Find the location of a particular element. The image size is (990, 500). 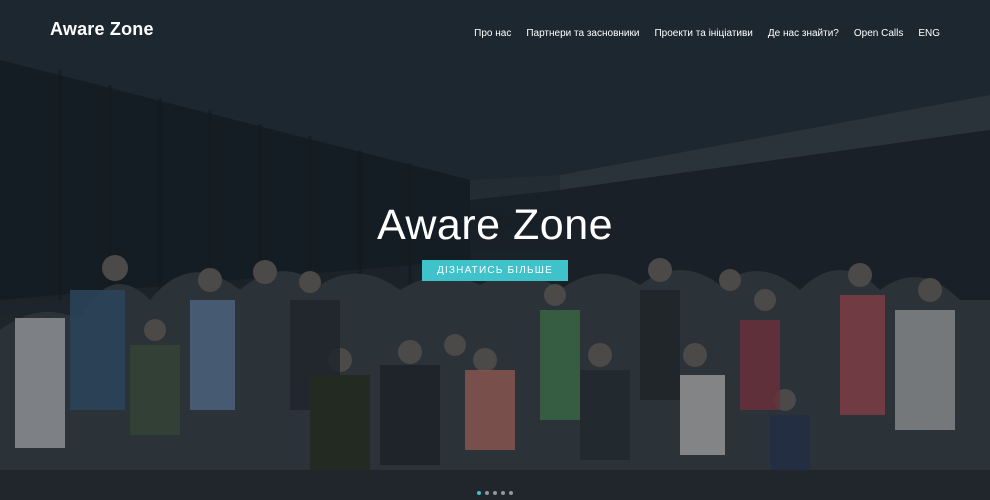

nav-item: ENG is located at coordinates (929, 32).